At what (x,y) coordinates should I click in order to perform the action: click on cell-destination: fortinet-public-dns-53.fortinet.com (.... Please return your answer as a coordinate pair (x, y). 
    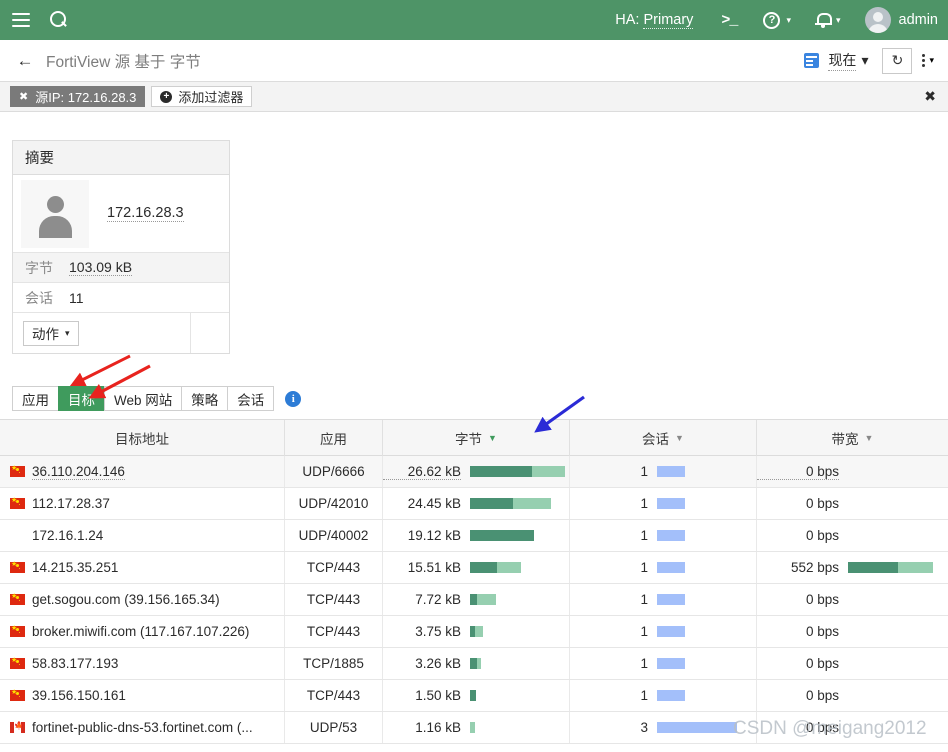
    Looking at the image, I should click on (142, 727).